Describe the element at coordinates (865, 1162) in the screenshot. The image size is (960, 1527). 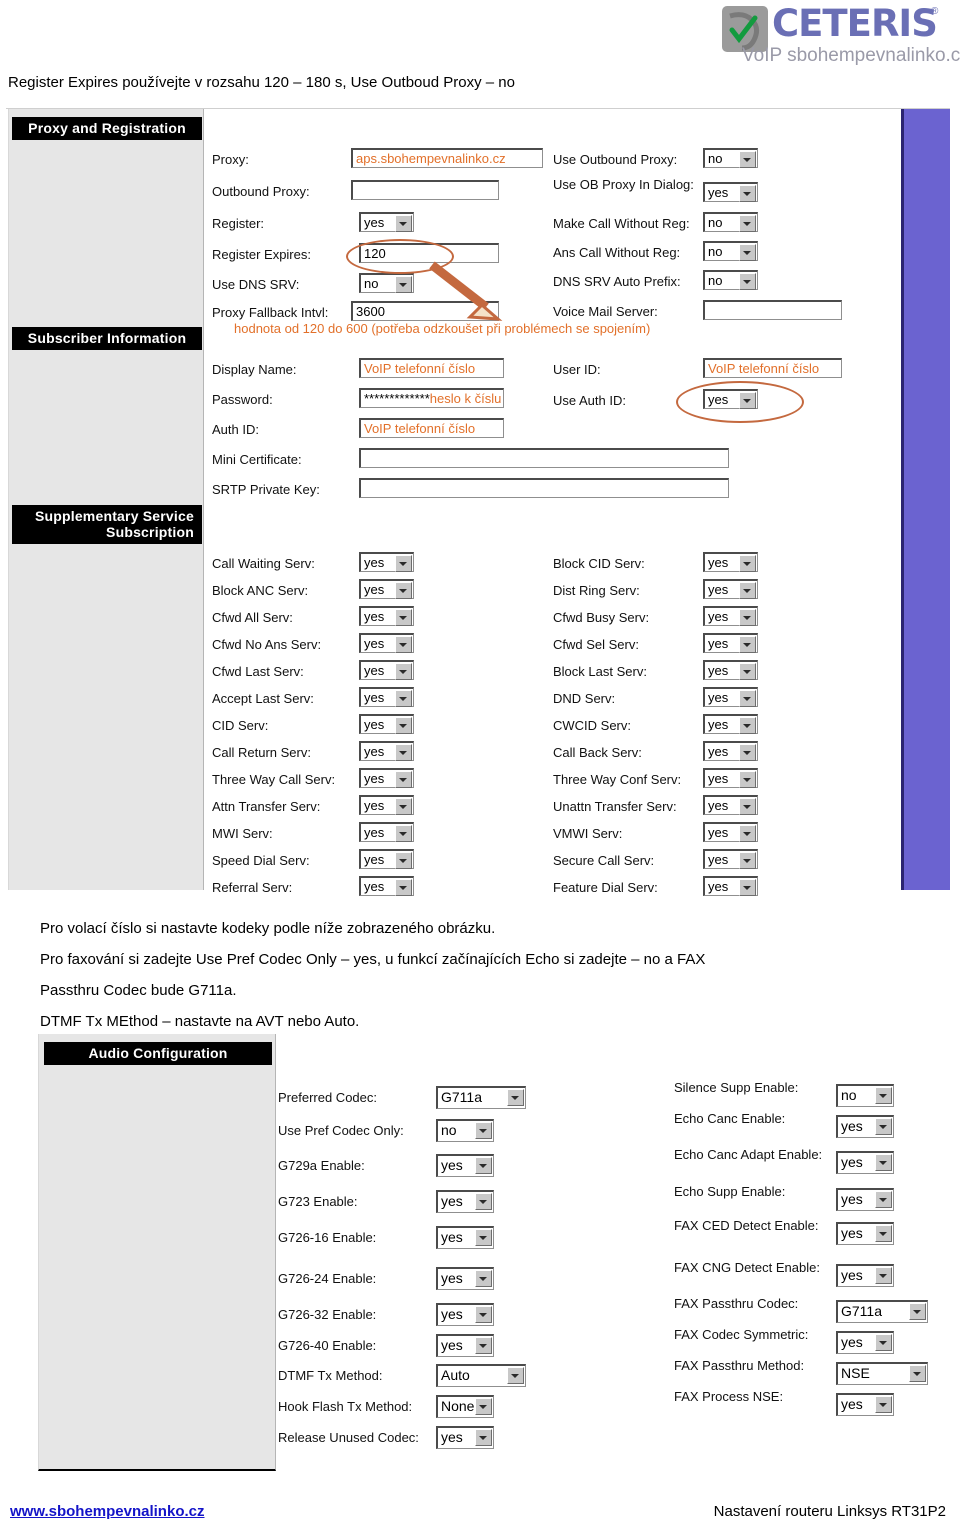
I see `select-echo-canc-adapt-enable: yes` at that location.